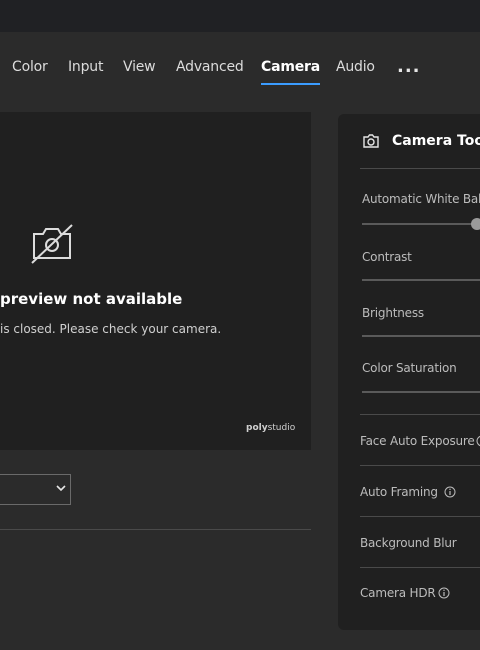 This screenshot has height=650, width=480. Describe the element at coordinates (355, 67) in the screenshot. I see `tab-audio: Audio` at that location.